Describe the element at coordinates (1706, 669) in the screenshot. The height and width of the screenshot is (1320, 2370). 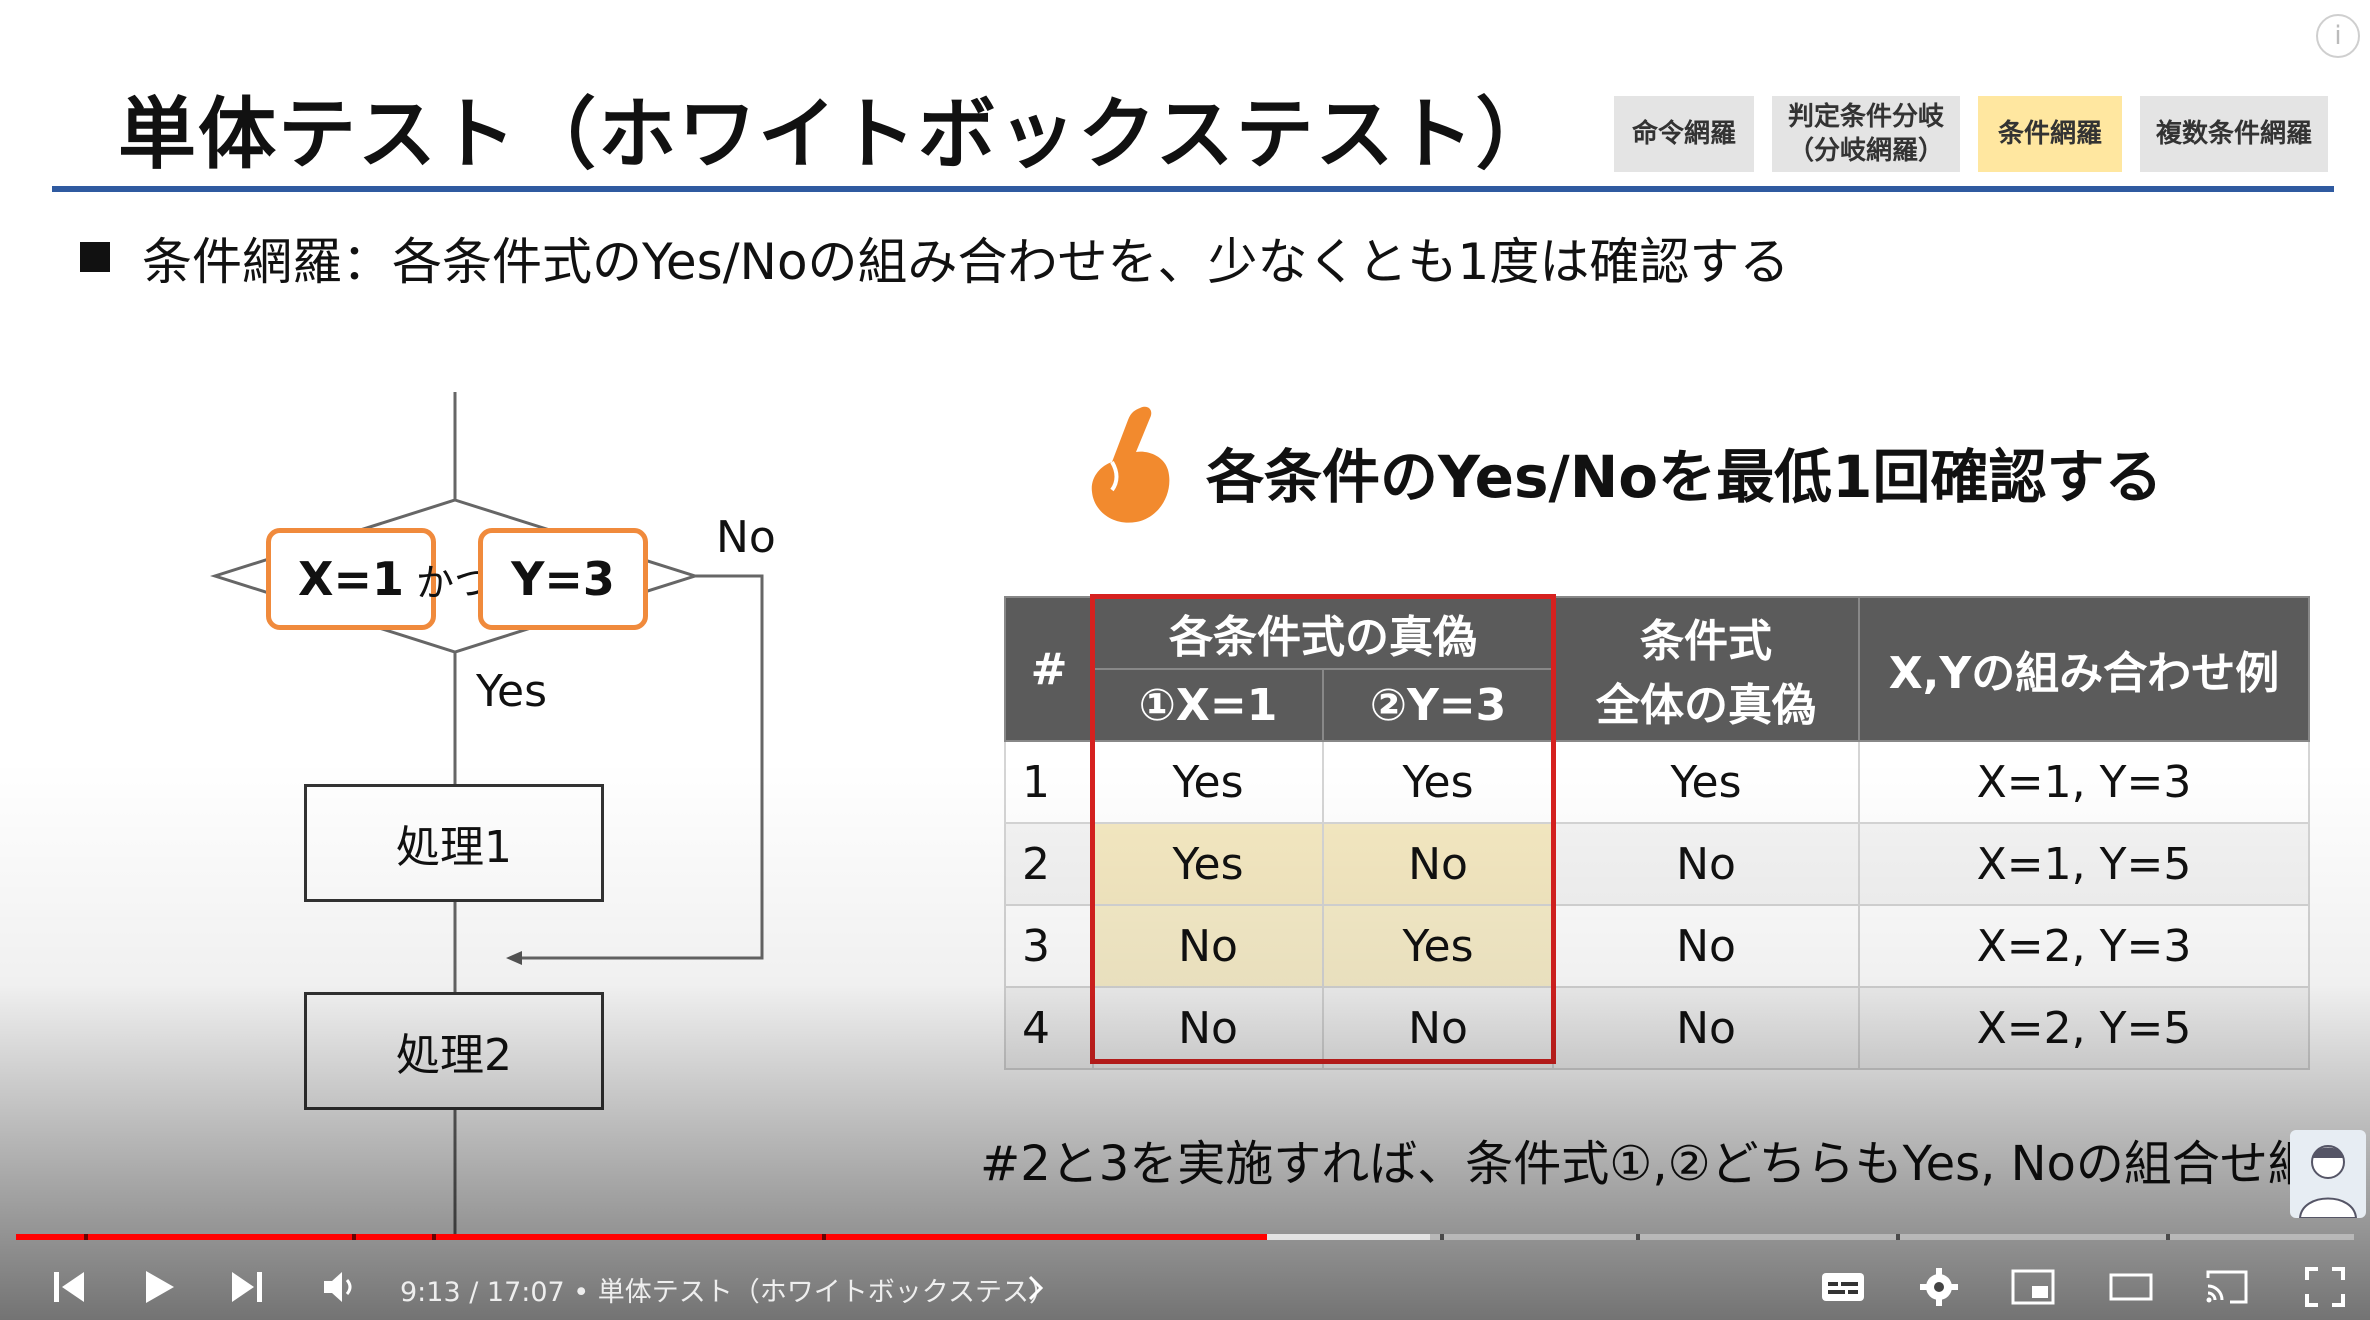
I see `header-overall: 条件式 全体の真偽` at that location.